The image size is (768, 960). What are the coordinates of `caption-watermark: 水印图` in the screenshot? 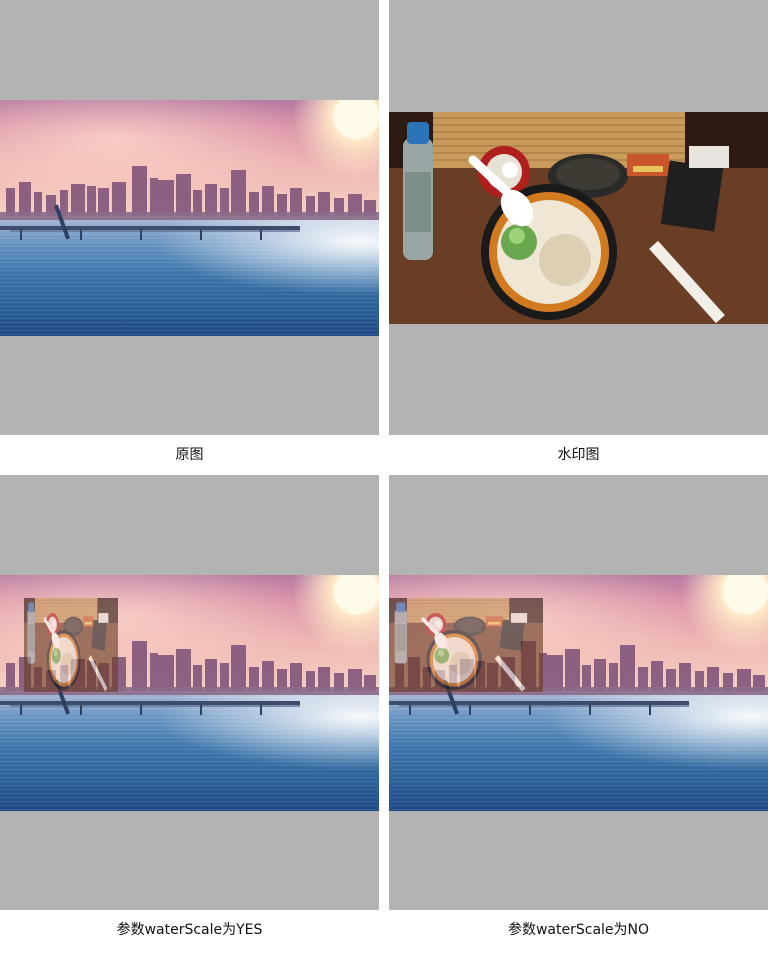 It's located at (578, 455).